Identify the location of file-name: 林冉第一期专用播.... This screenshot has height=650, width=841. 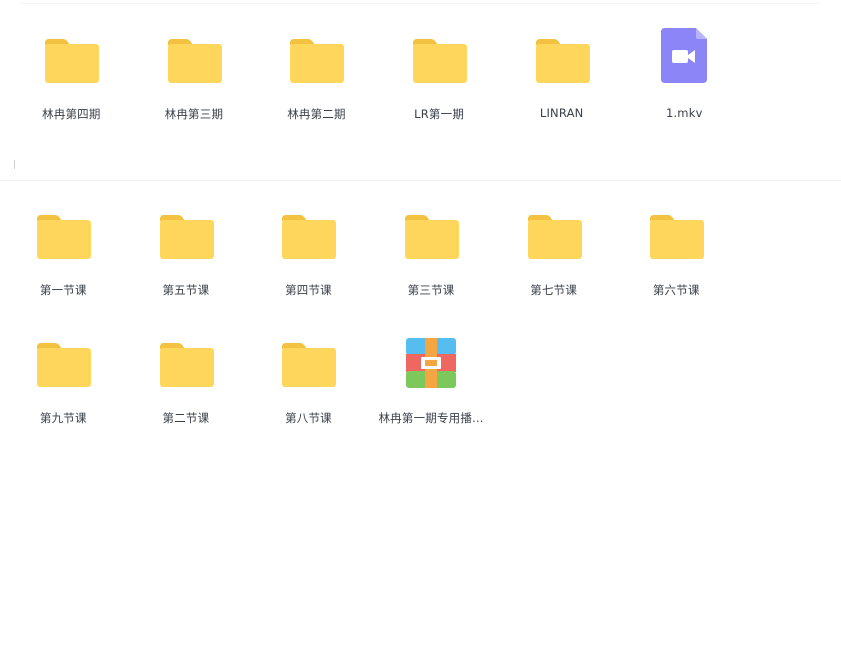
(431, 418).